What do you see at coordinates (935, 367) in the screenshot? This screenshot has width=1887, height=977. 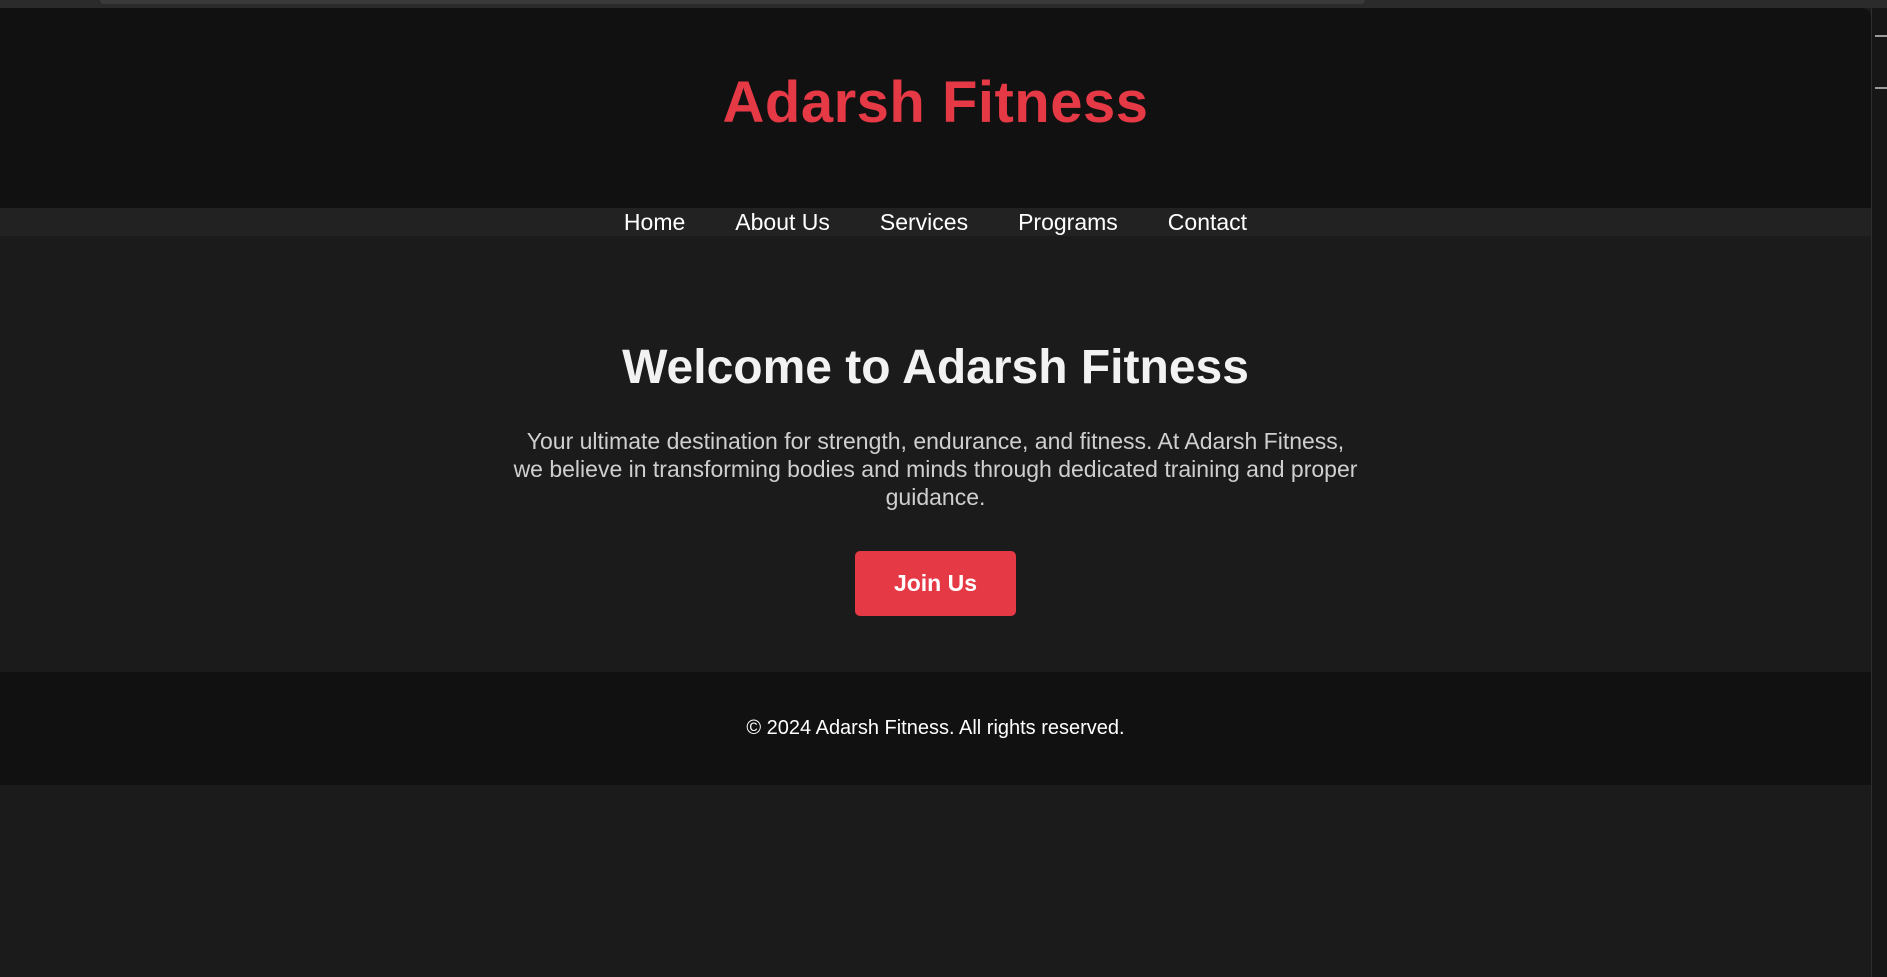 I see `hero-title: Welcome to Adarsh Fitness` at bounding box center [935, 367].